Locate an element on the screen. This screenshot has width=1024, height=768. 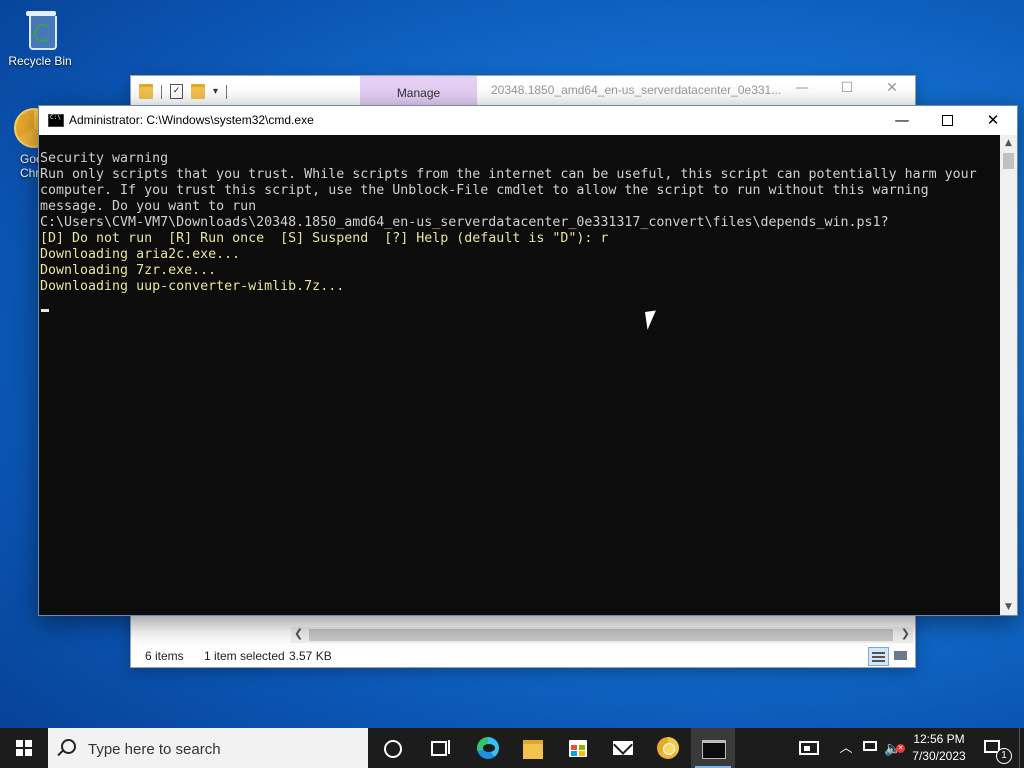
chrome-icon is located at coordinates (668, 748).